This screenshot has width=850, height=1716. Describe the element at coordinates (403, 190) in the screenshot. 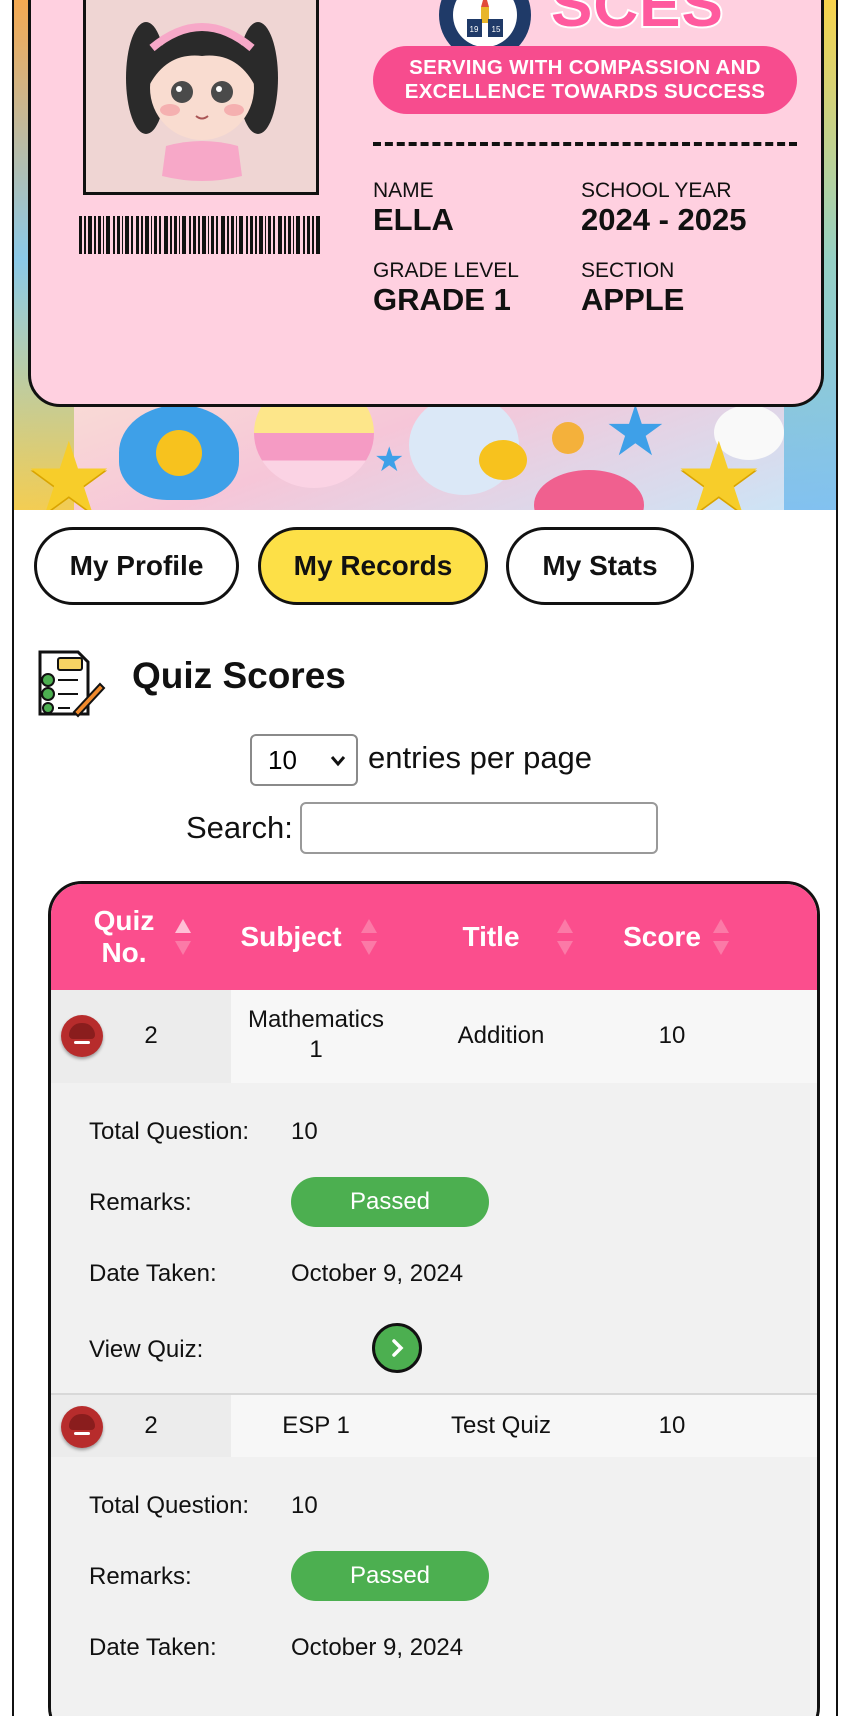

I see `name-label: NAME` at that location.